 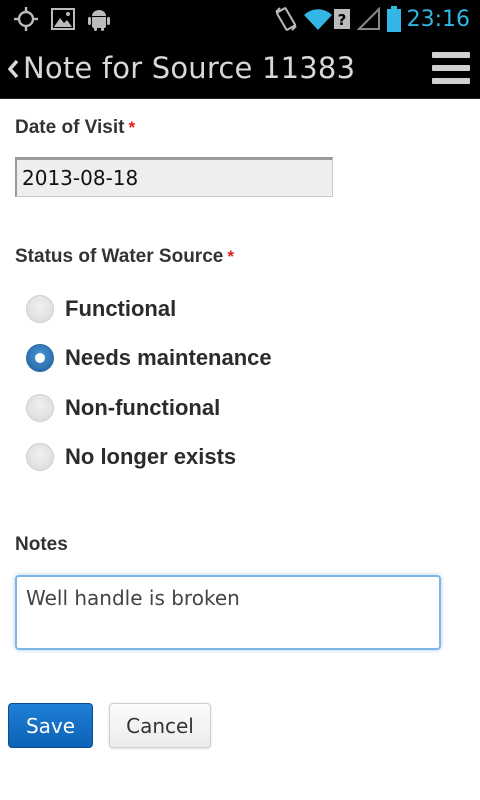 I want to click on wifi-icon, so click(x=318, y=19).